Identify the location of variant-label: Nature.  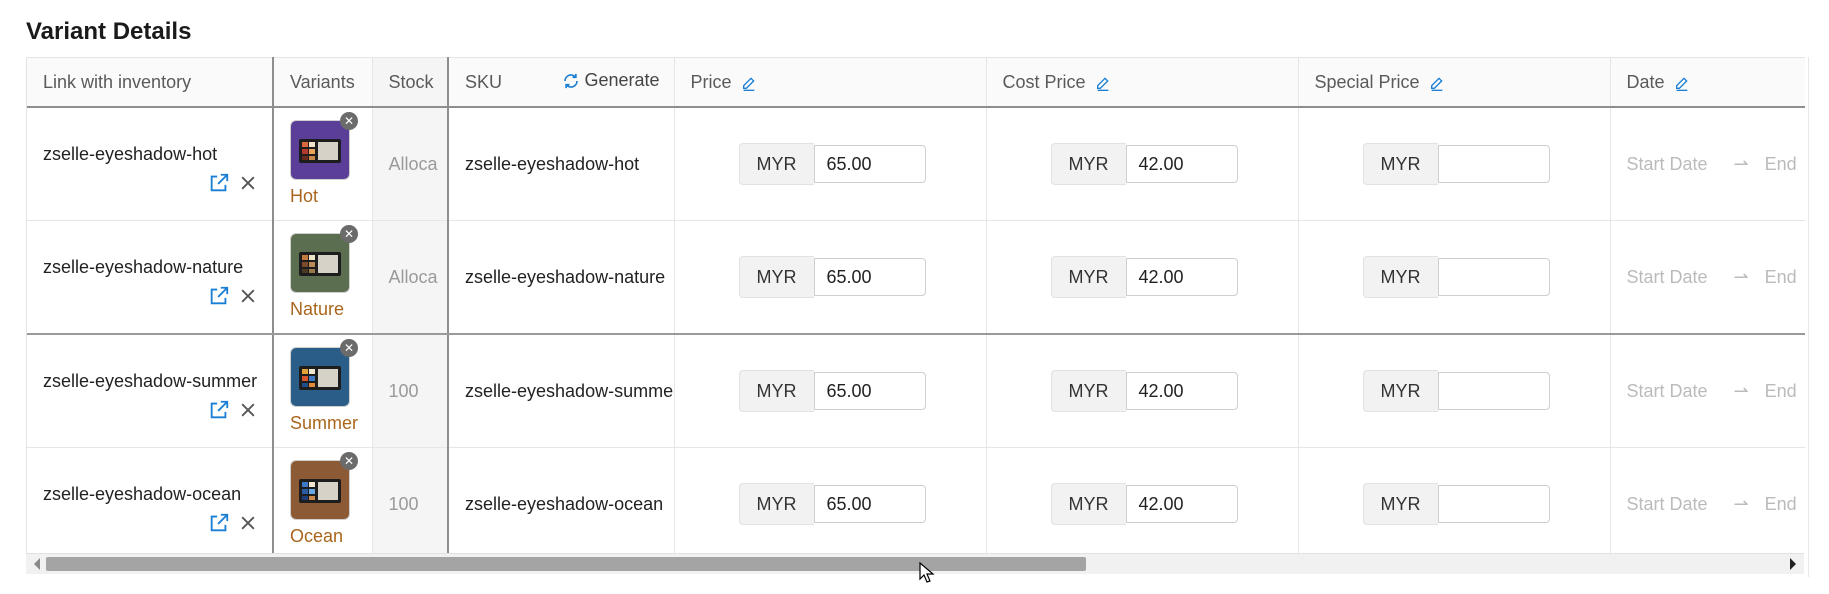
(317, 309).